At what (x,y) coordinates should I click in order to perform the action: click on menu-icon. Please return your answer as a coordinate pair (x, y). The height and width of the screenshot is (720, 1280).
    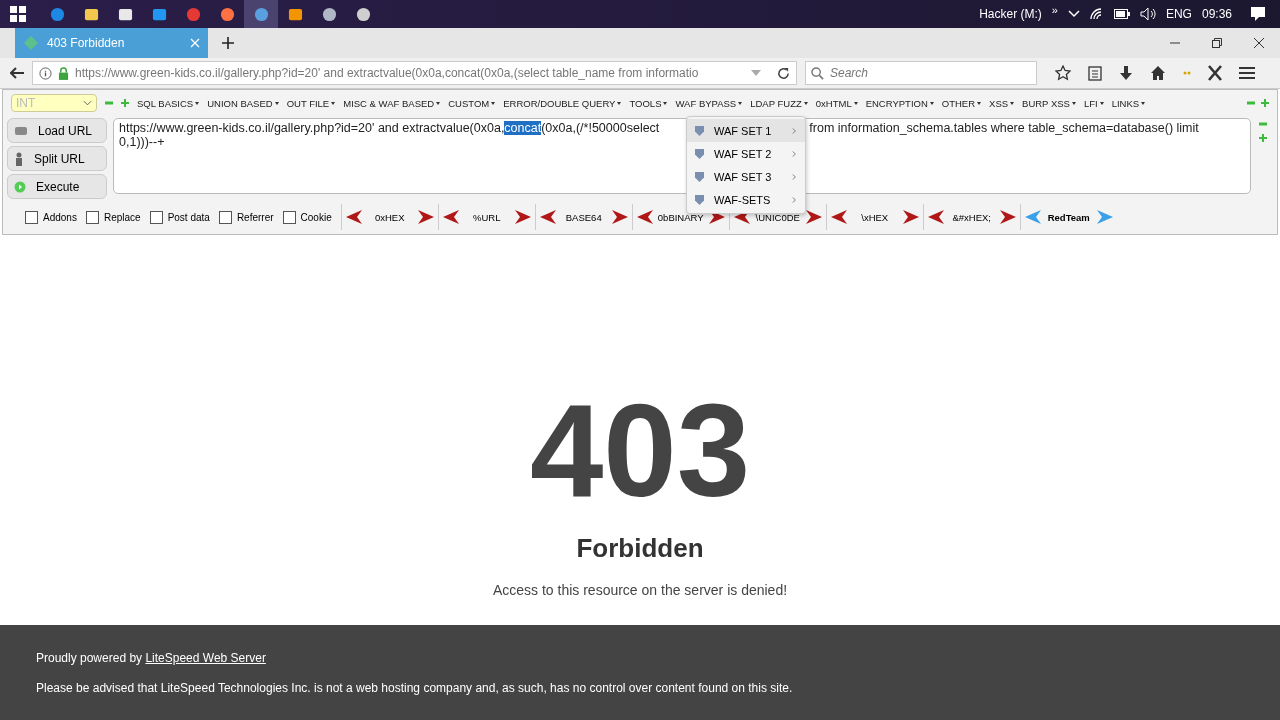
    Looking at the image, I should click on (1247, 73).